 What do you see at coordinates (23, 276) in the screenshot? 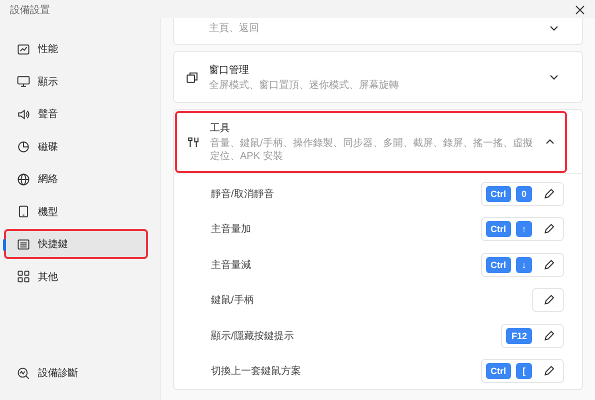
I see `grid-icon` at bounding box center [23, 276].